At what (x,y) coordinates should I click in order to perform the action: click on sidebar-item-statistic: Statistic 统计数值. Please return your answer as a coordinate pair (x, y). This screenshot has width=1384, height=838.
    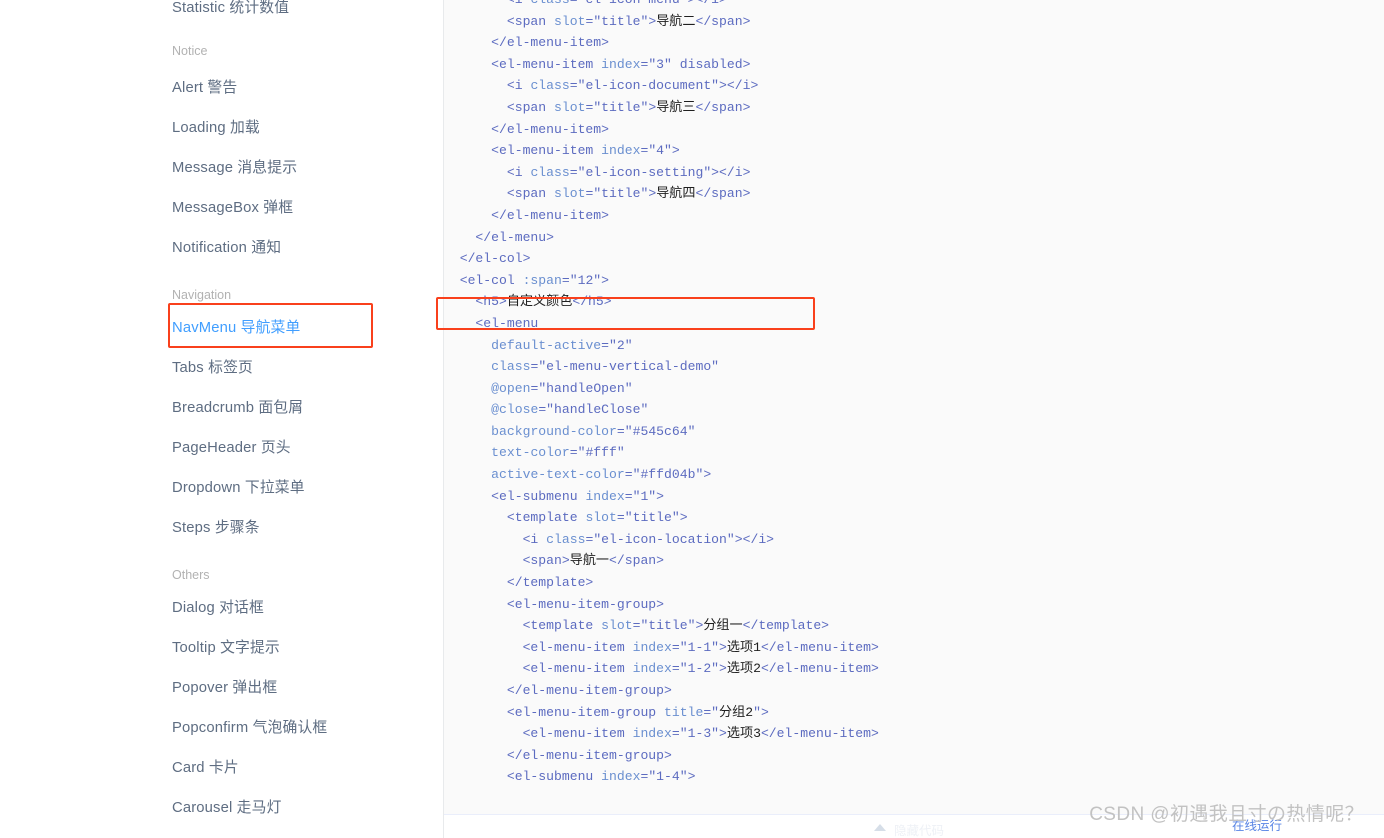
    Looking at the image, I should click on (302, 14).